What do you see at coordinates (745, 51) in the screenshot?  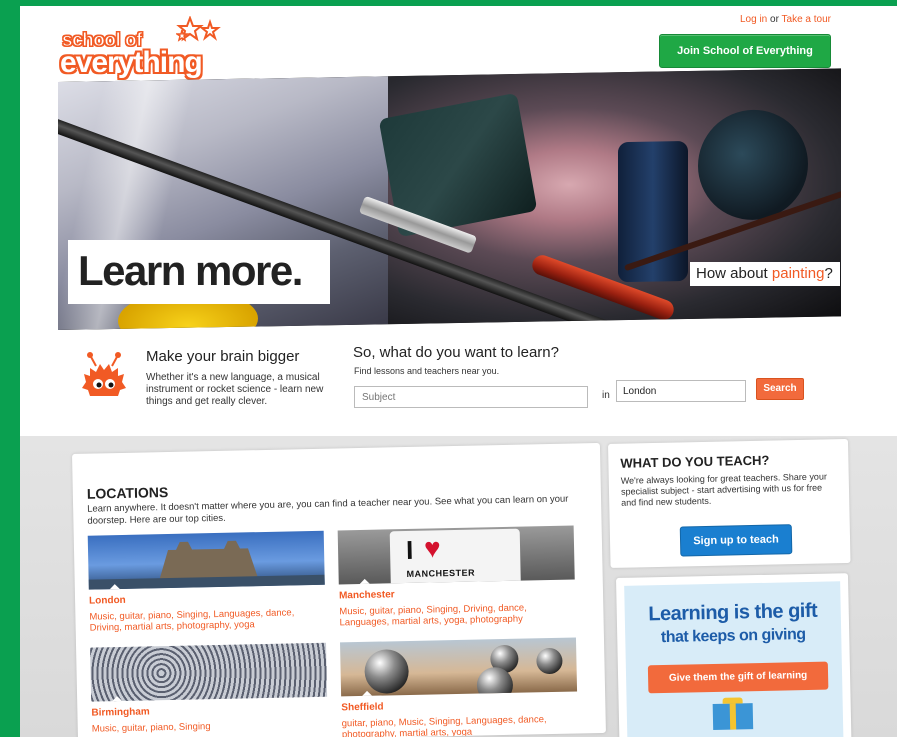 I see `join-button: Join School of Everything` at bounding box center [745, 51].